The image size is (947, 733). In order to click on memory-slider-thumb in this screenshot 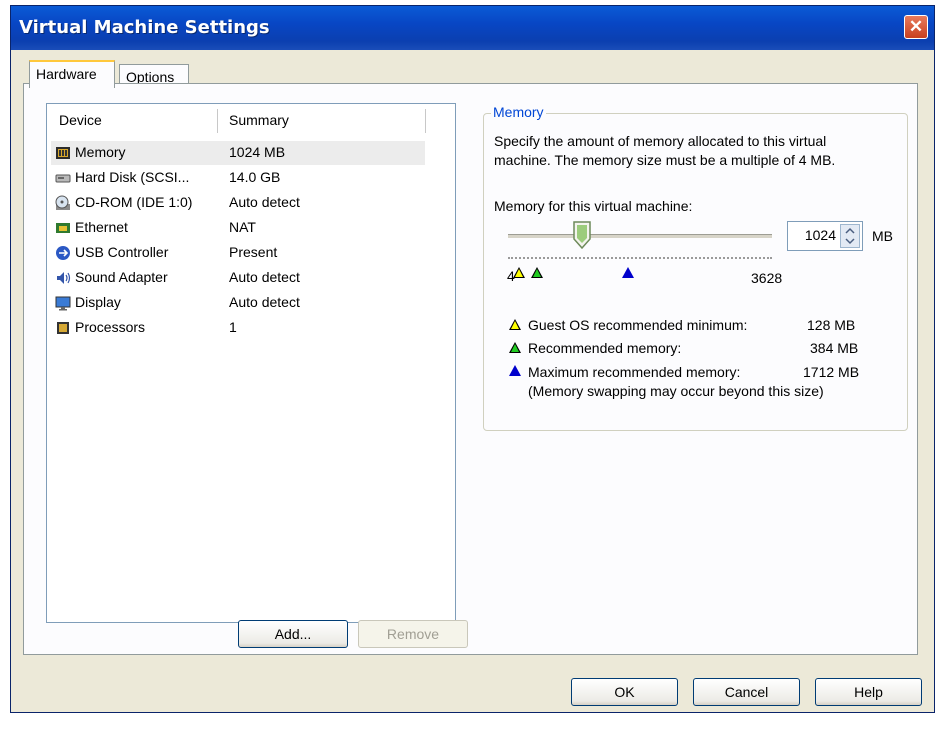, I will do `click(582, 235)`.